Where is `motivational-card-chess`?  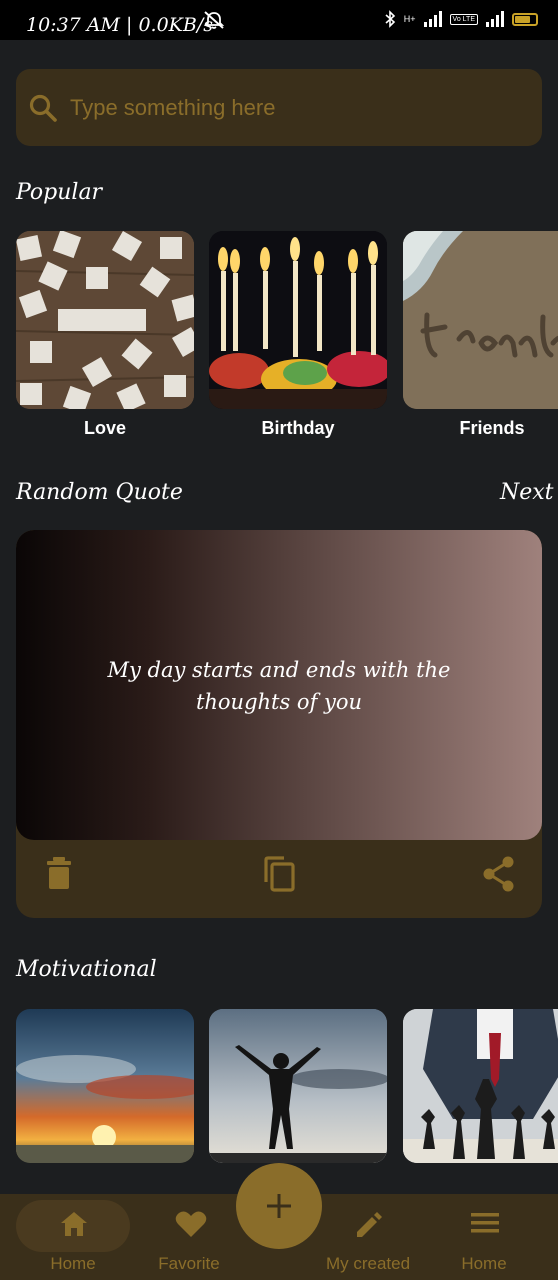 motivational-card-chess is located at coordinates (480, 1086).